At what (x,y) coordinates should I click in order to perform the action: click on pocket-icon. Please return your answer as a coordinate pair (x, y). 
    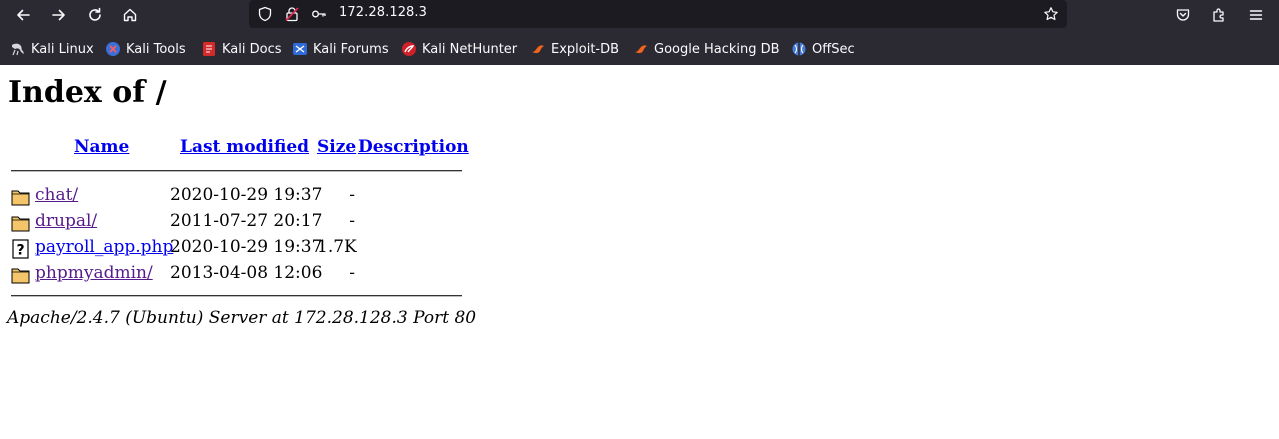
    Looking at the image, I should click on (1183, 15).